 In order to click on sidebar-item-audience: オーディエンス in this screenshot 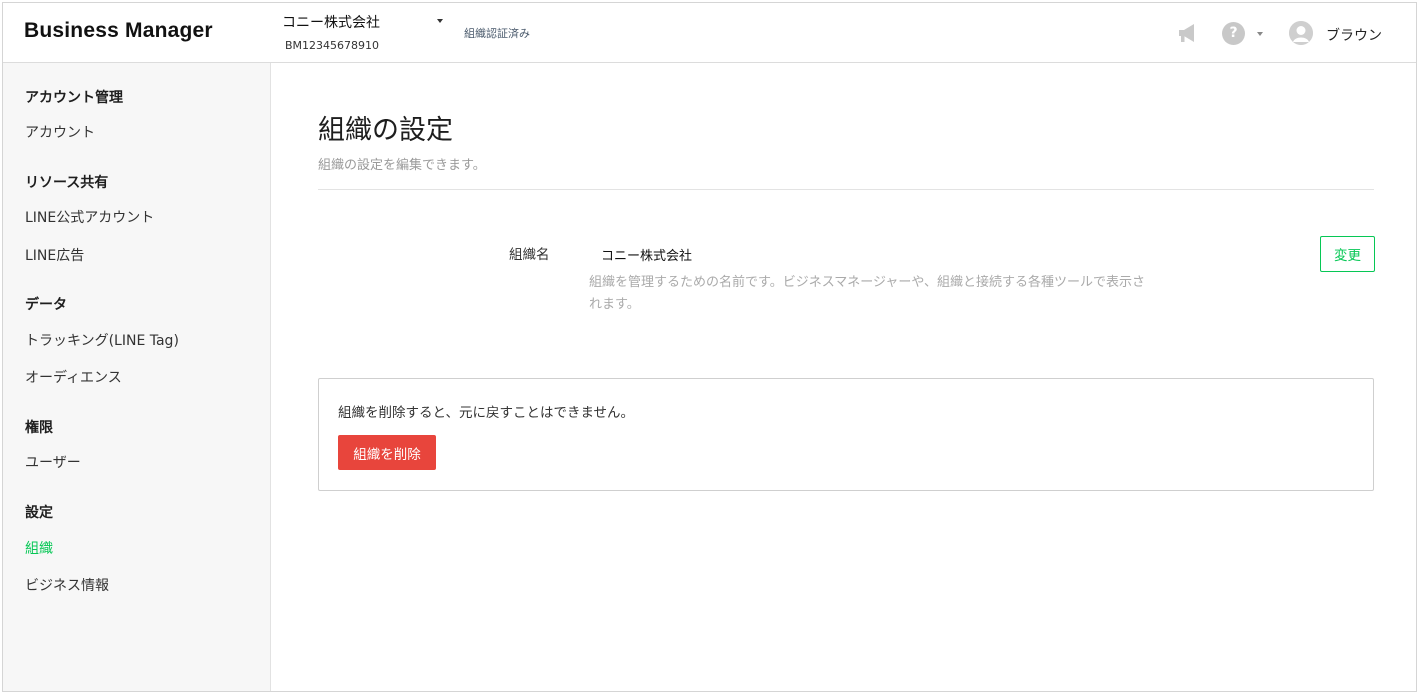, I will do `click(73, 377)`.